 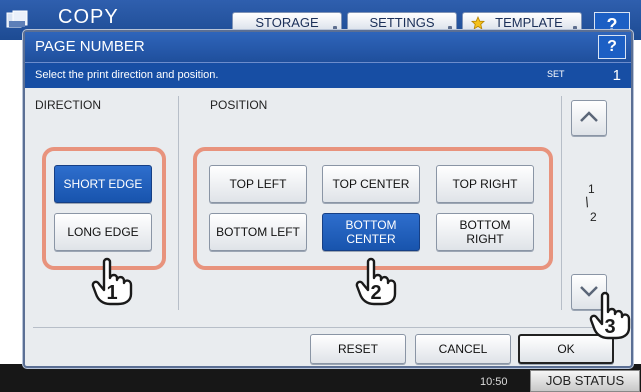 What do you see at coordinates (616, 75) in the screenshot?
I see `set-value: 1` at bounding box center [616, 75].